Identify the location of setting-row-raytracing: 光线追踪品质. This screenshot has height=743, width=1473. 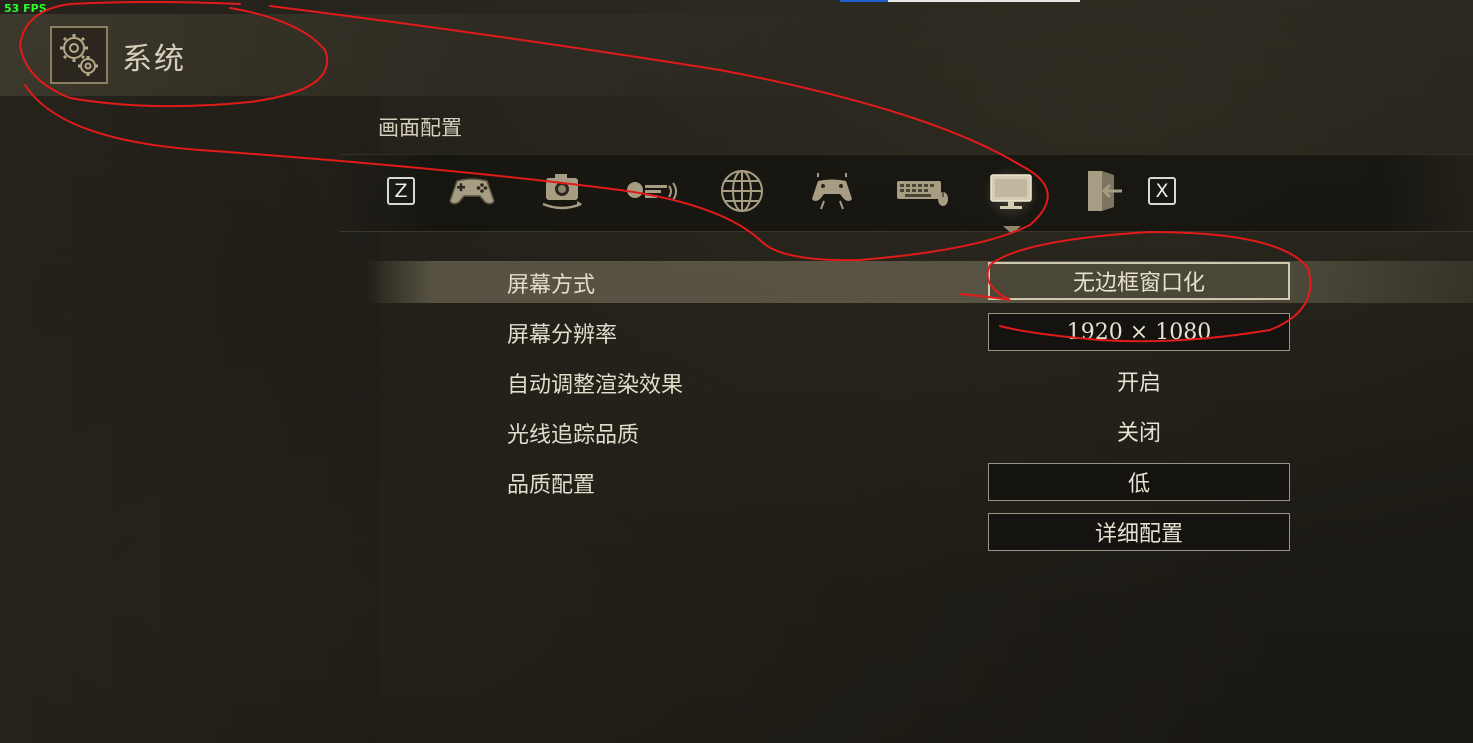
(919, 432).